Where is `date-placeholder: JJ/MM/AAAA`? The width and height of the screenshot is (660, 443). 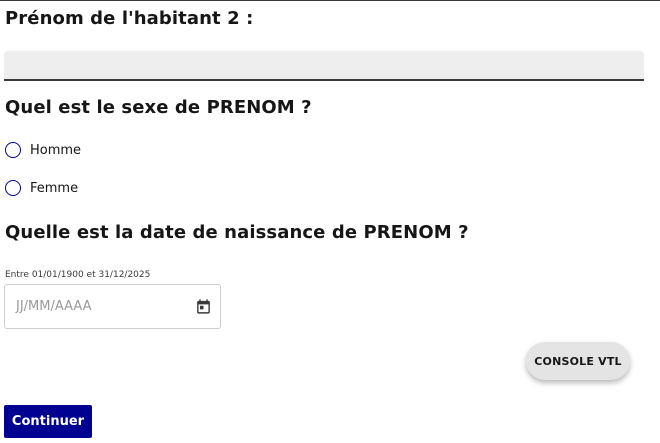 date-placeholder: JJ/MM/AAAA is located at coordinates (54, 306).